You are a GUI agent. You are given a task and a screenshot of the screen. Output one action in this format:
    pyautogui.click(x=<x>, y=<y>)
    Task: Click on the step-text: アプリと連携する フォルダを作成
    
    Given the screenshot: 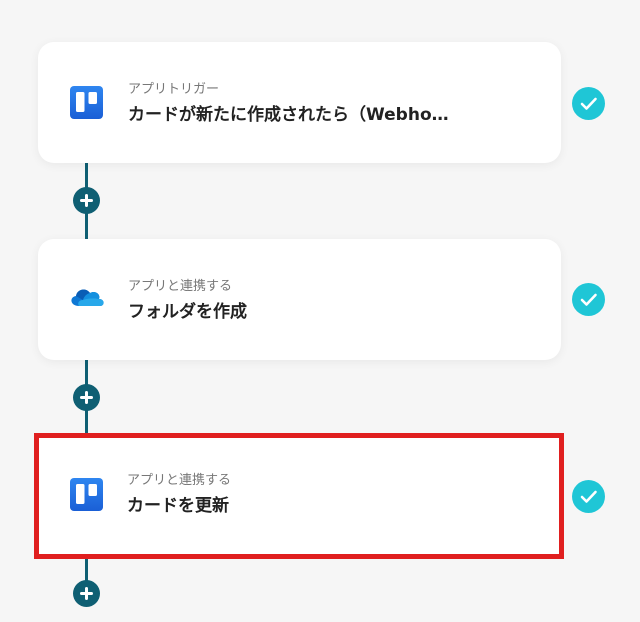 What is the action you would take?
    pyautogui.click(x=187, y=301)
    